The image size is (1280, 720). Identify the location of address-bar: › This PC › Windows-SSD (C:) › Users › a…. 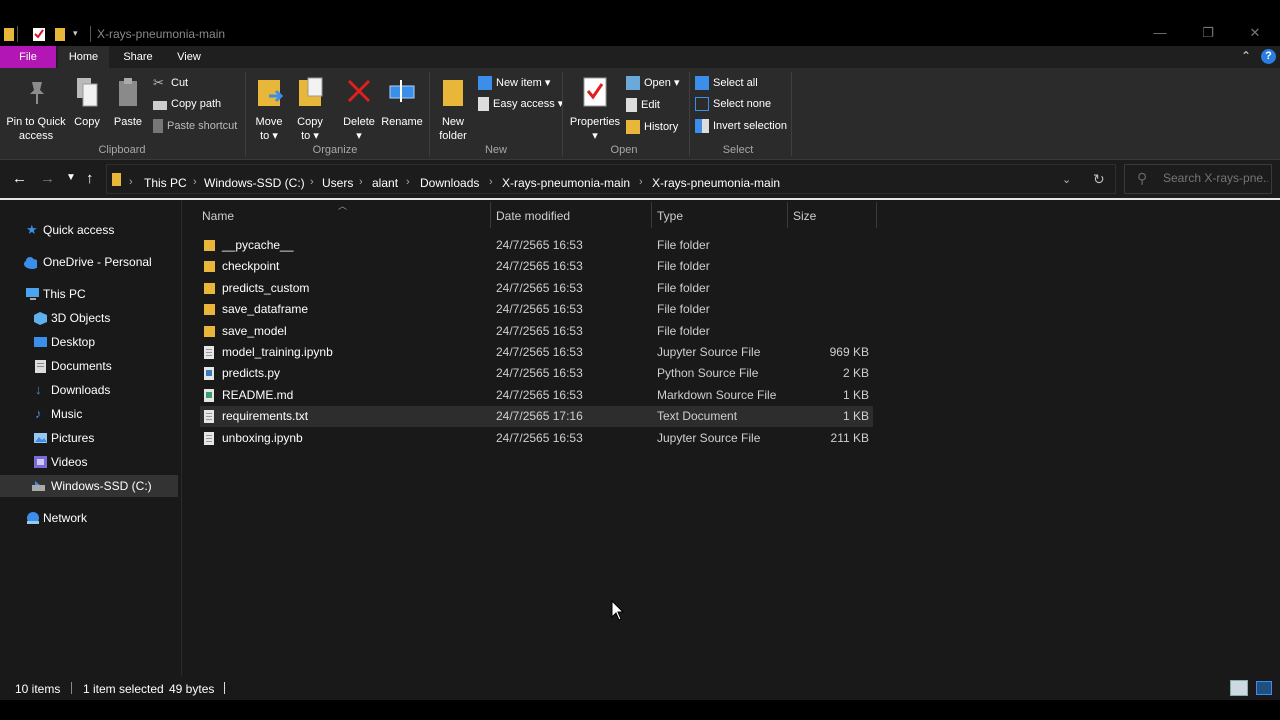
(611, 179).